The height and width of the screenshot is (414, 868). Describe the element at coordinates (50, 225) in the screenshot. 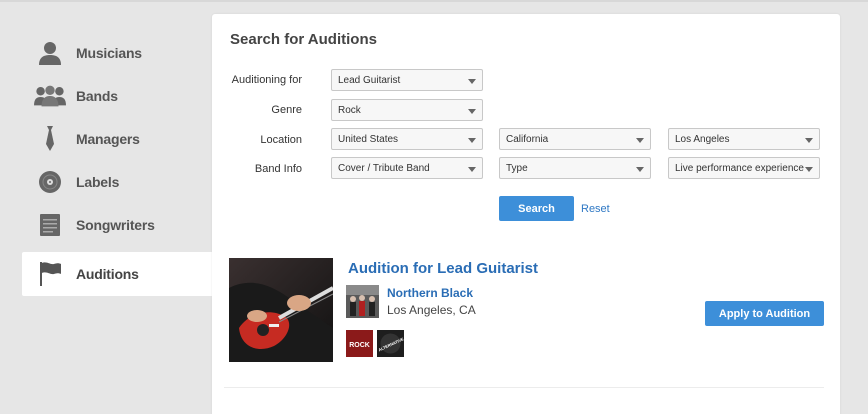

I see `notepad-icon` at that location.